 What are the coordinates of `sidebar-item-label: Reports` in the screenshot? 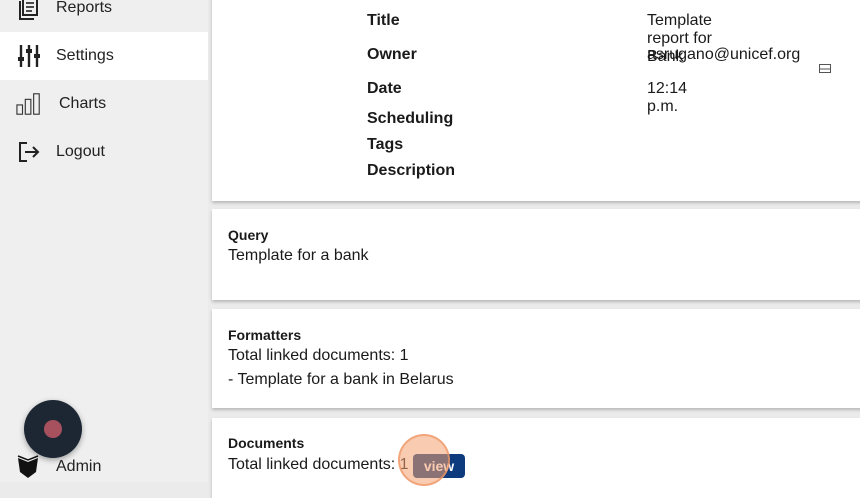 It's located at (84, 8).